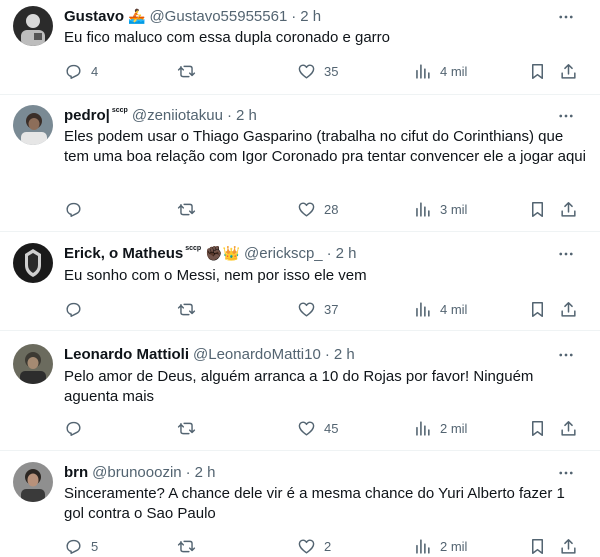  I want to click on tweet-header: pedro| sccp @zeniiotakuu · 2 h, so click(160, 115).